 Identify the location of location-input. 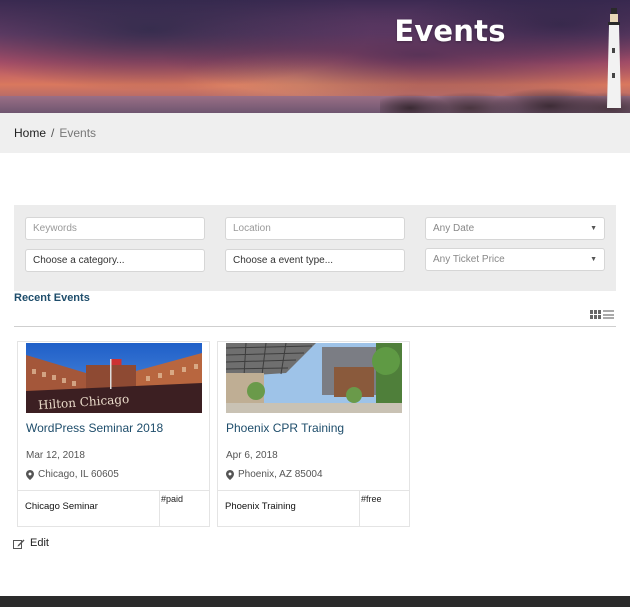
(315, 228).